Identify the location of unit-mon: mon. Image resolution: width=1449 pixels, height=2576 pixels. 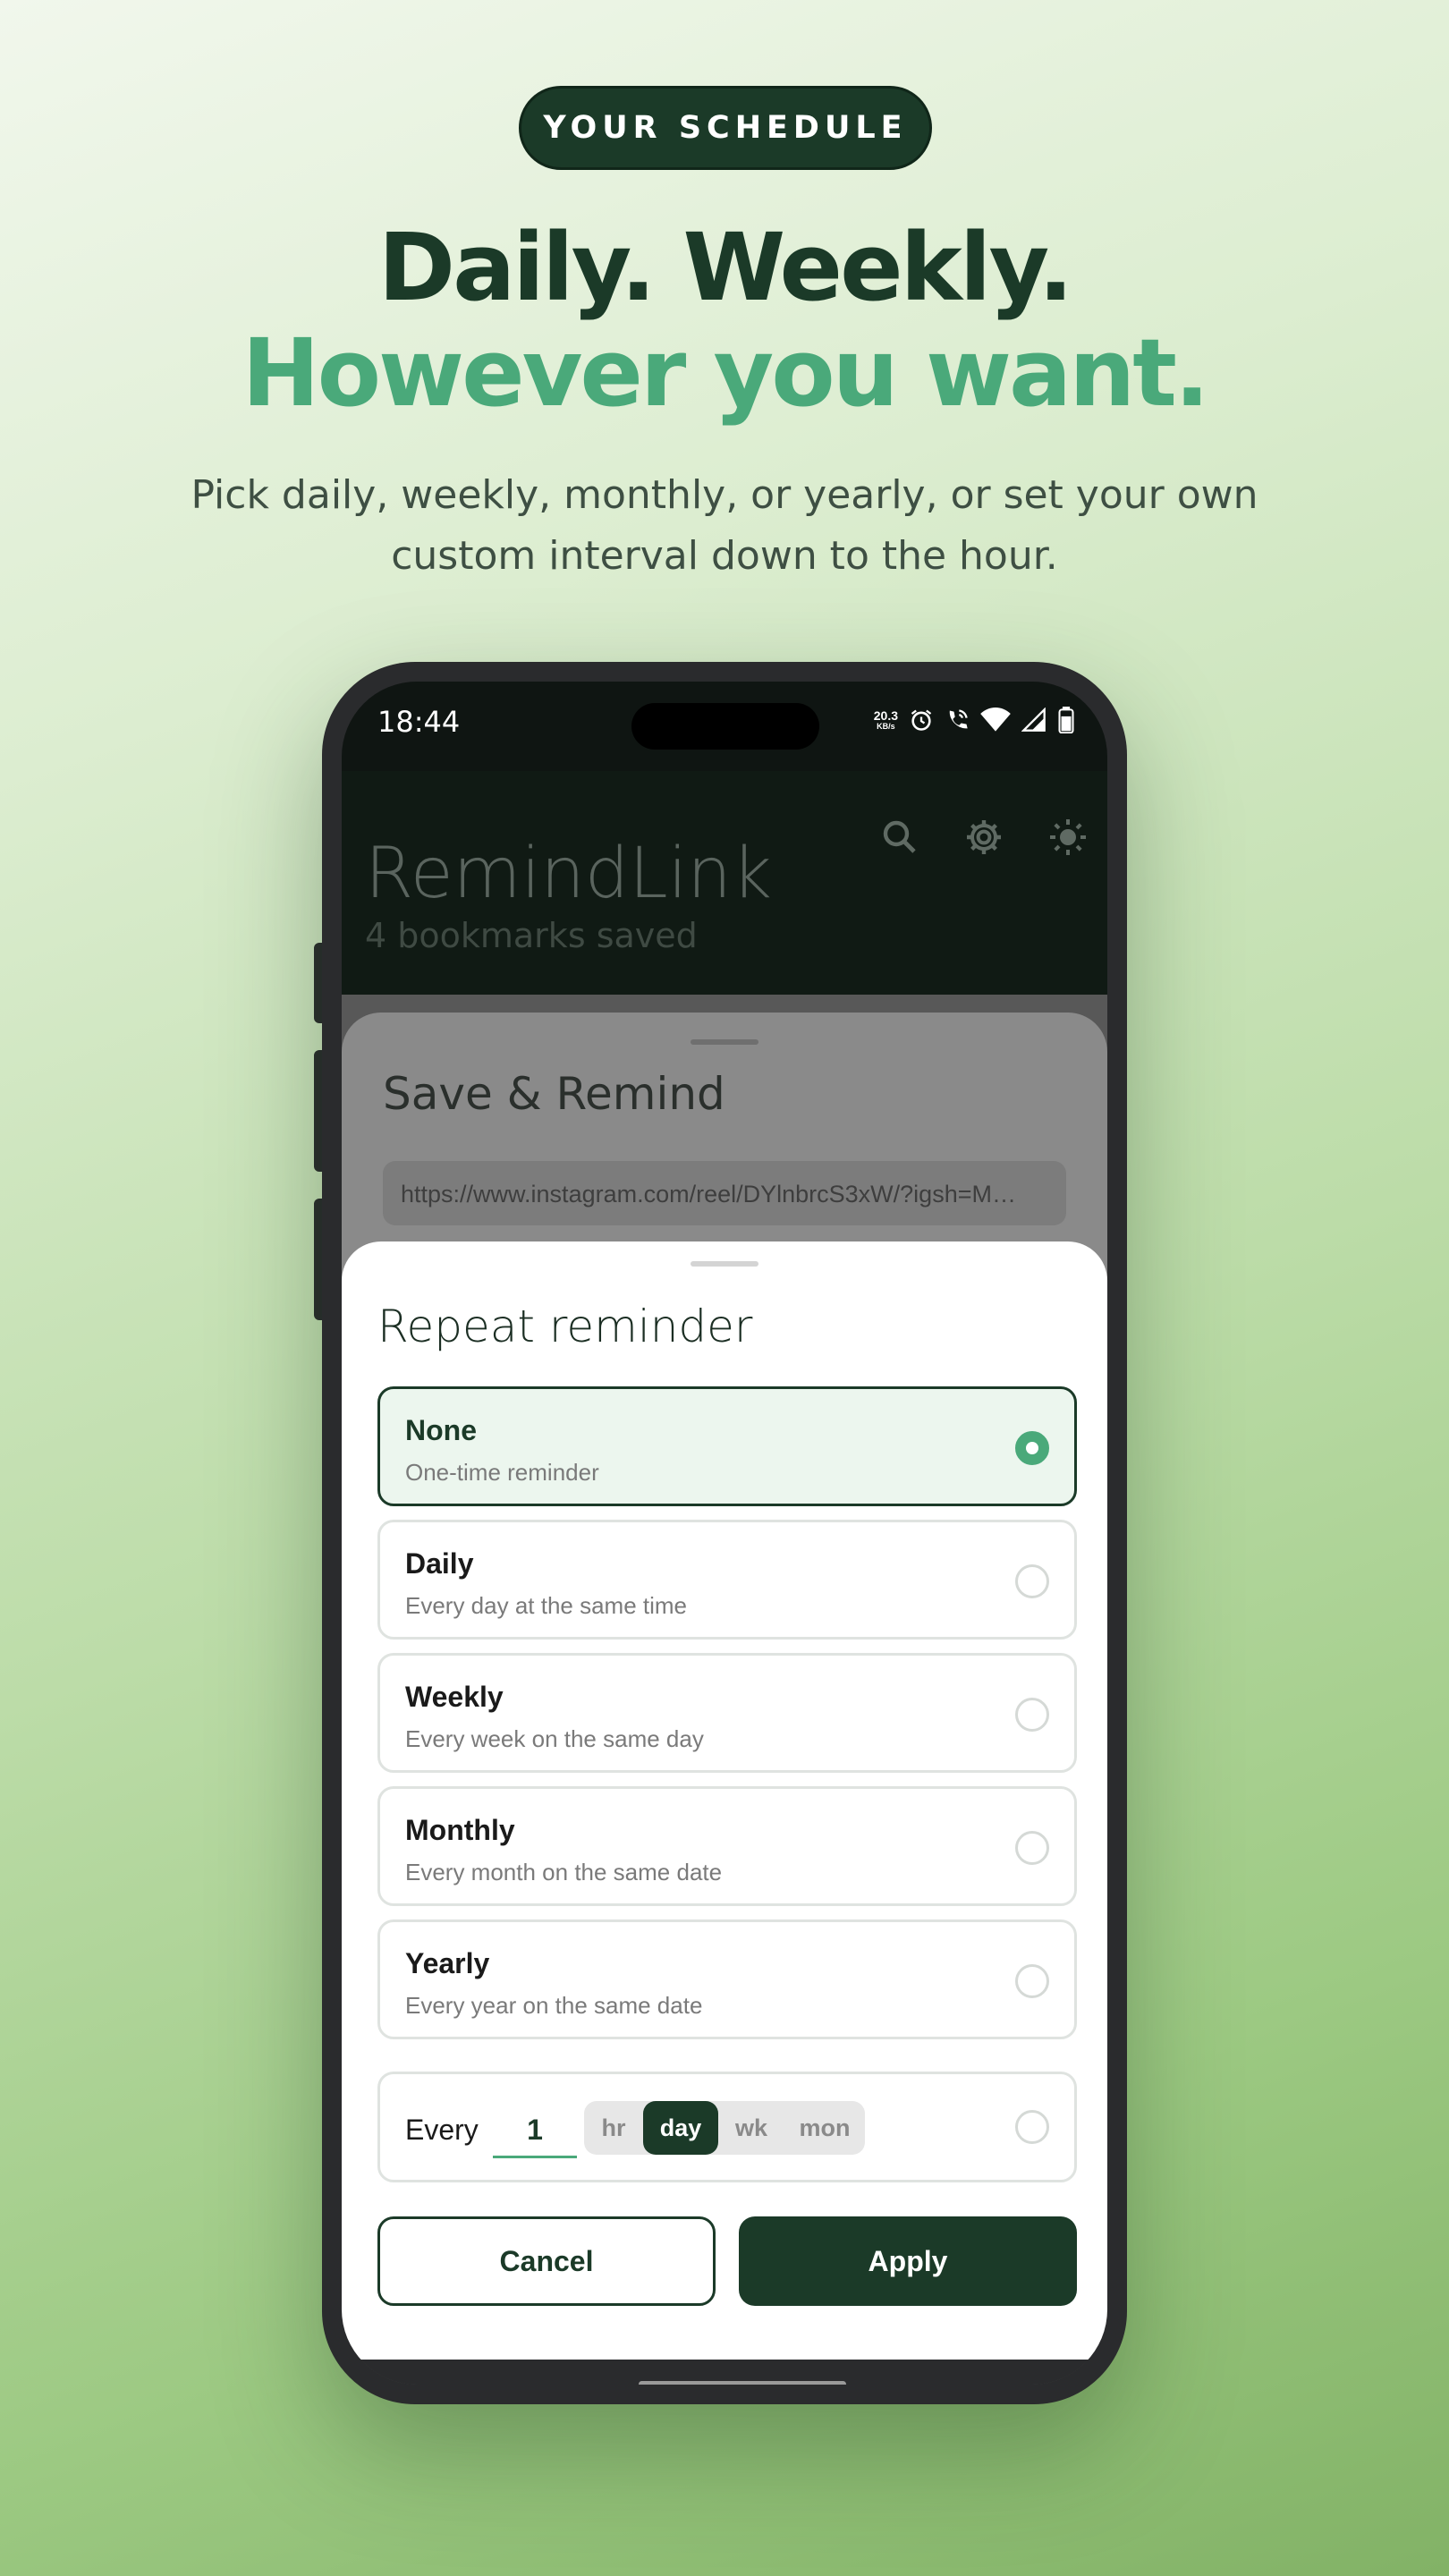
(824, 2128).